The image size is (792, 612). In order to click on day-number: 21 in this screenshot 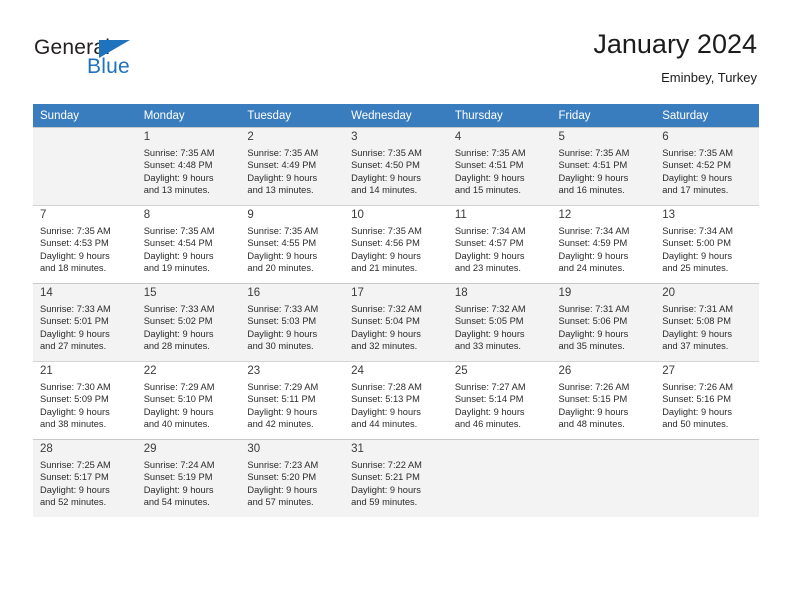, I will do `click(46, 371)`.